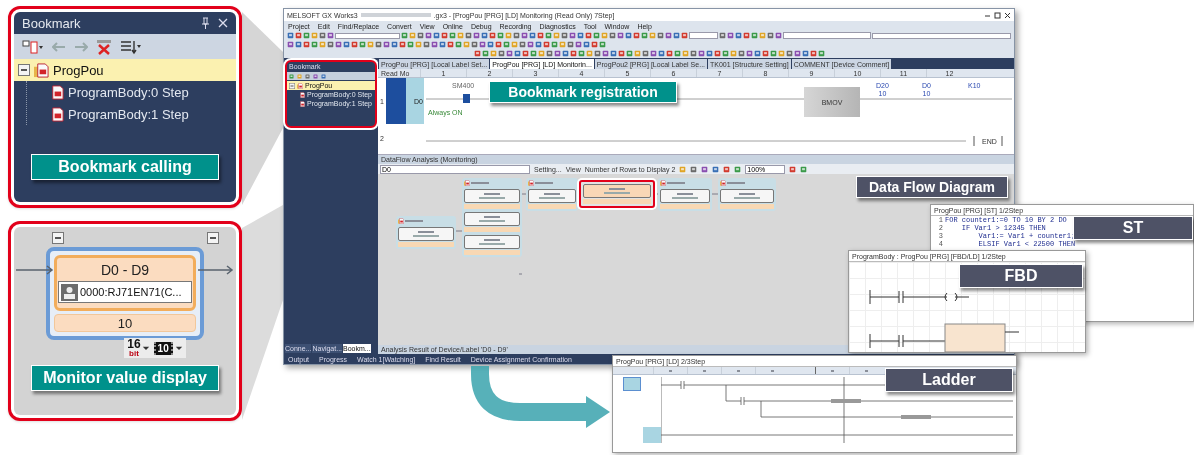  What do you see at coordinates (997, 15) in the screenshot?
I see `maximize-icon` at bounding box center [997, 15].